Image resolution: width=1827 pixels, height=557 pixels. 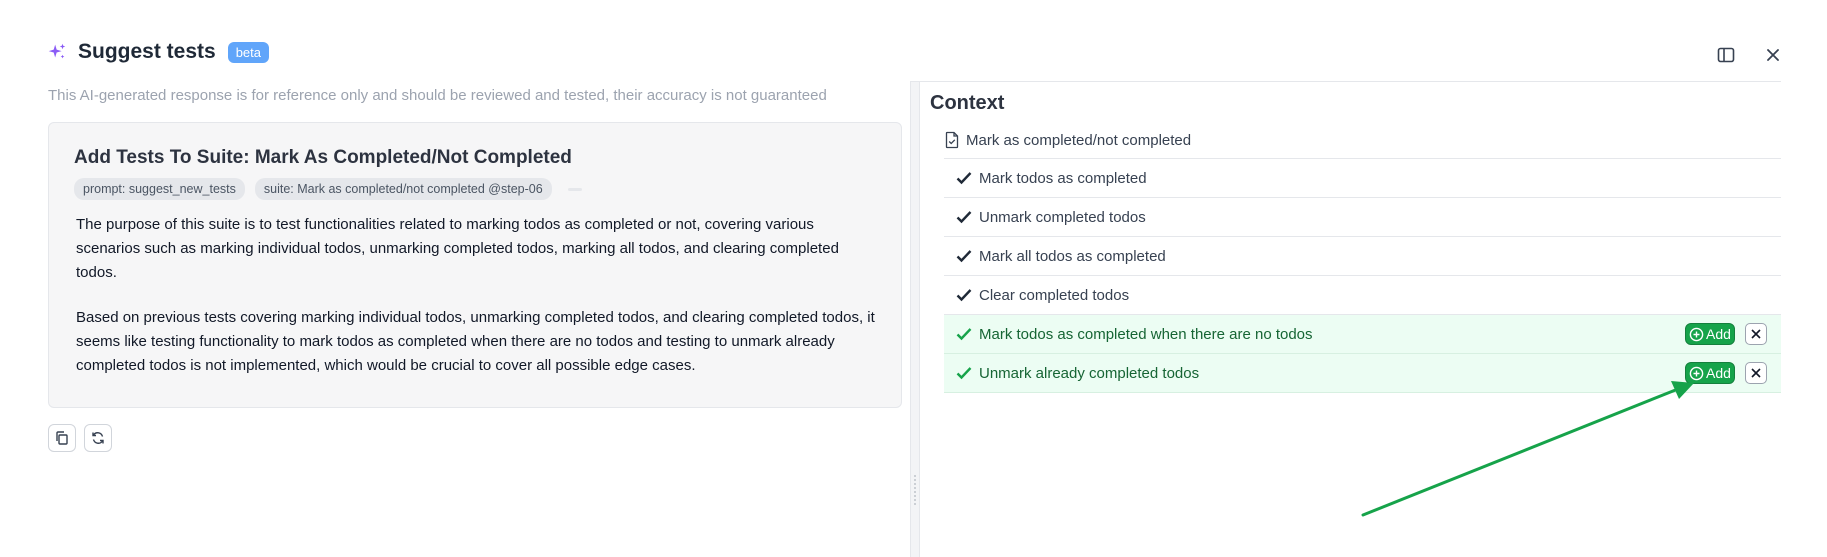 I want to click on title-group: Suggest tests beta, so click(x=158, y=52).